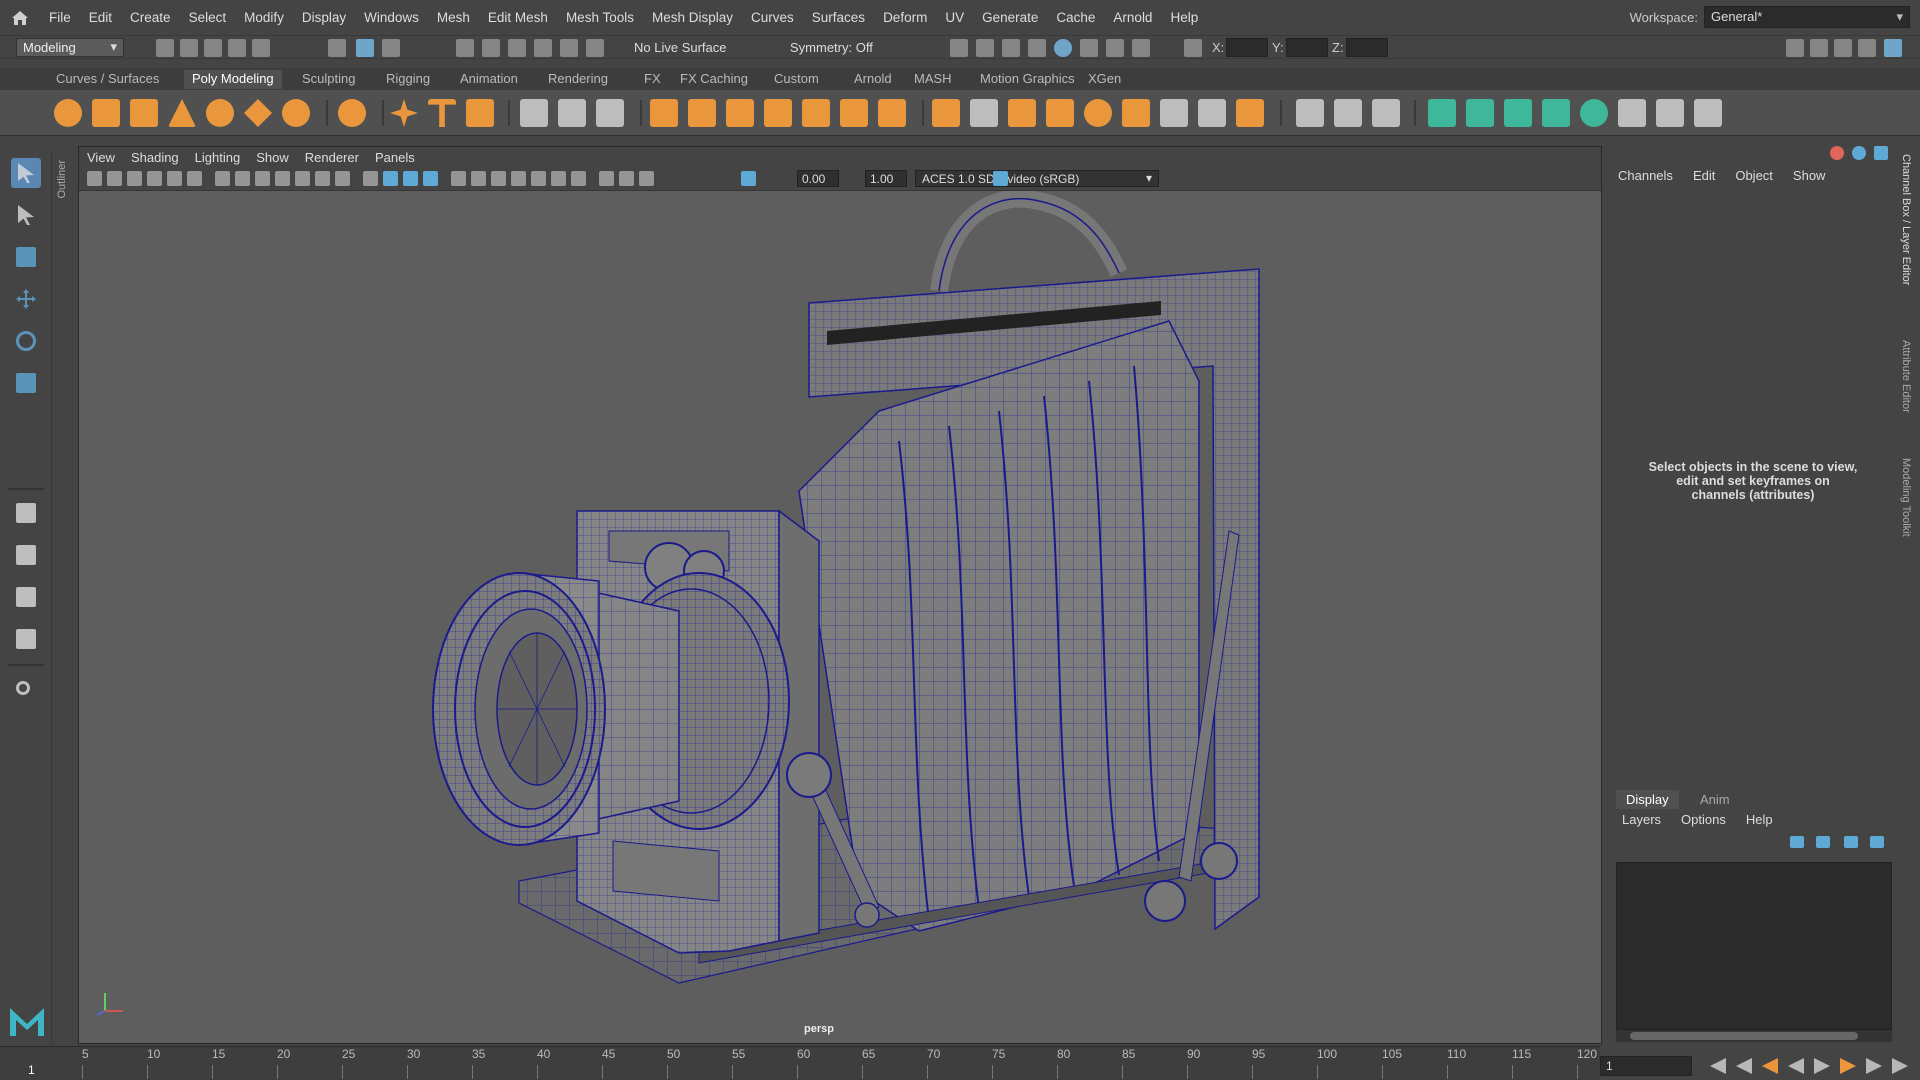 Image resolution: width=1920 pixels, height=1080 pixels. Describe the element at coordinates (1867, 48) in the screenshot. I see `tool-settings-icon` at that location.